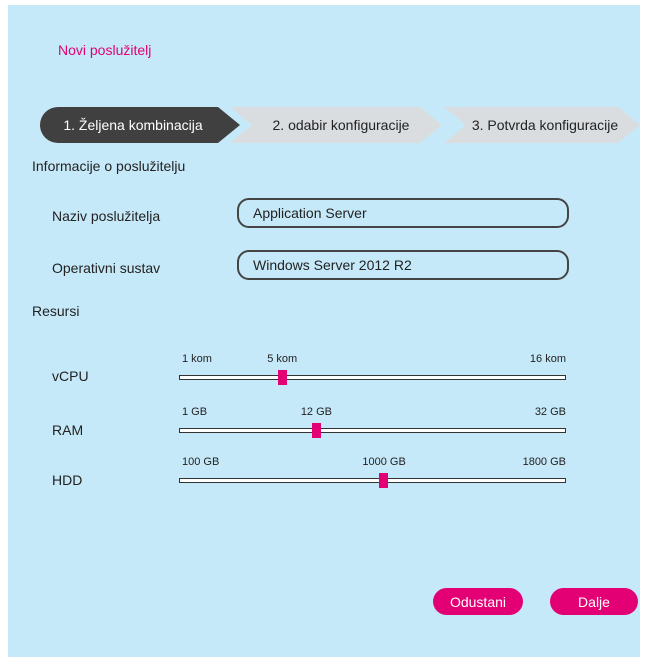  I want to click on ram-value-label: 12 GB, so click(316, 412).